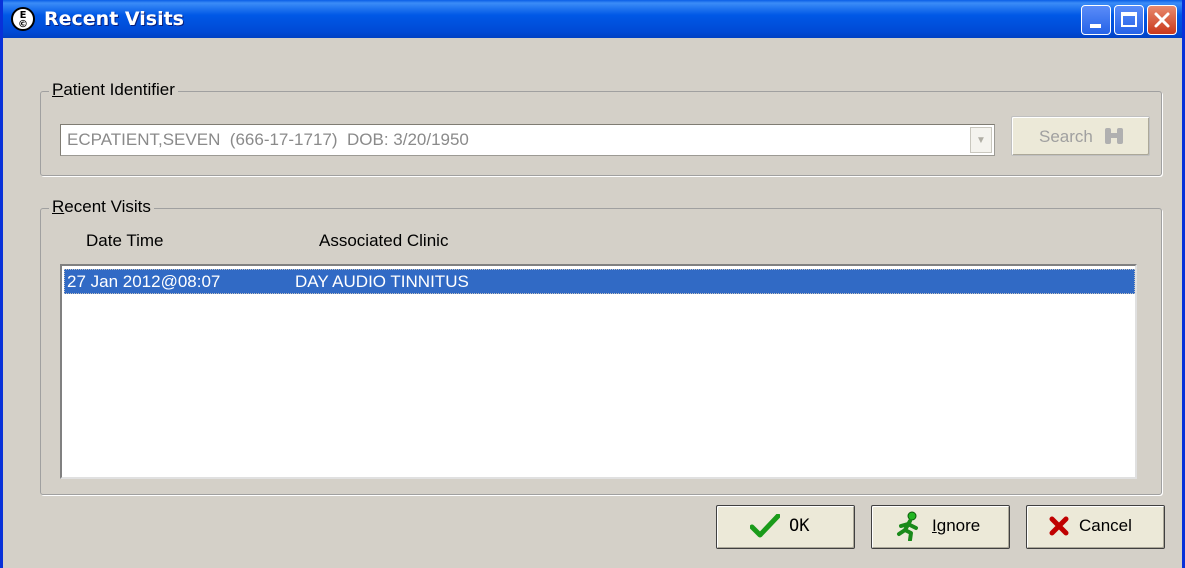 The height and width of the screenshot is (568, 1185). Describe the element at coordinates (599, 281) in the screenshot. I see `list-item: 27 Jan 2012@08:07 DAY AUDIO TINNITUS` at that location.